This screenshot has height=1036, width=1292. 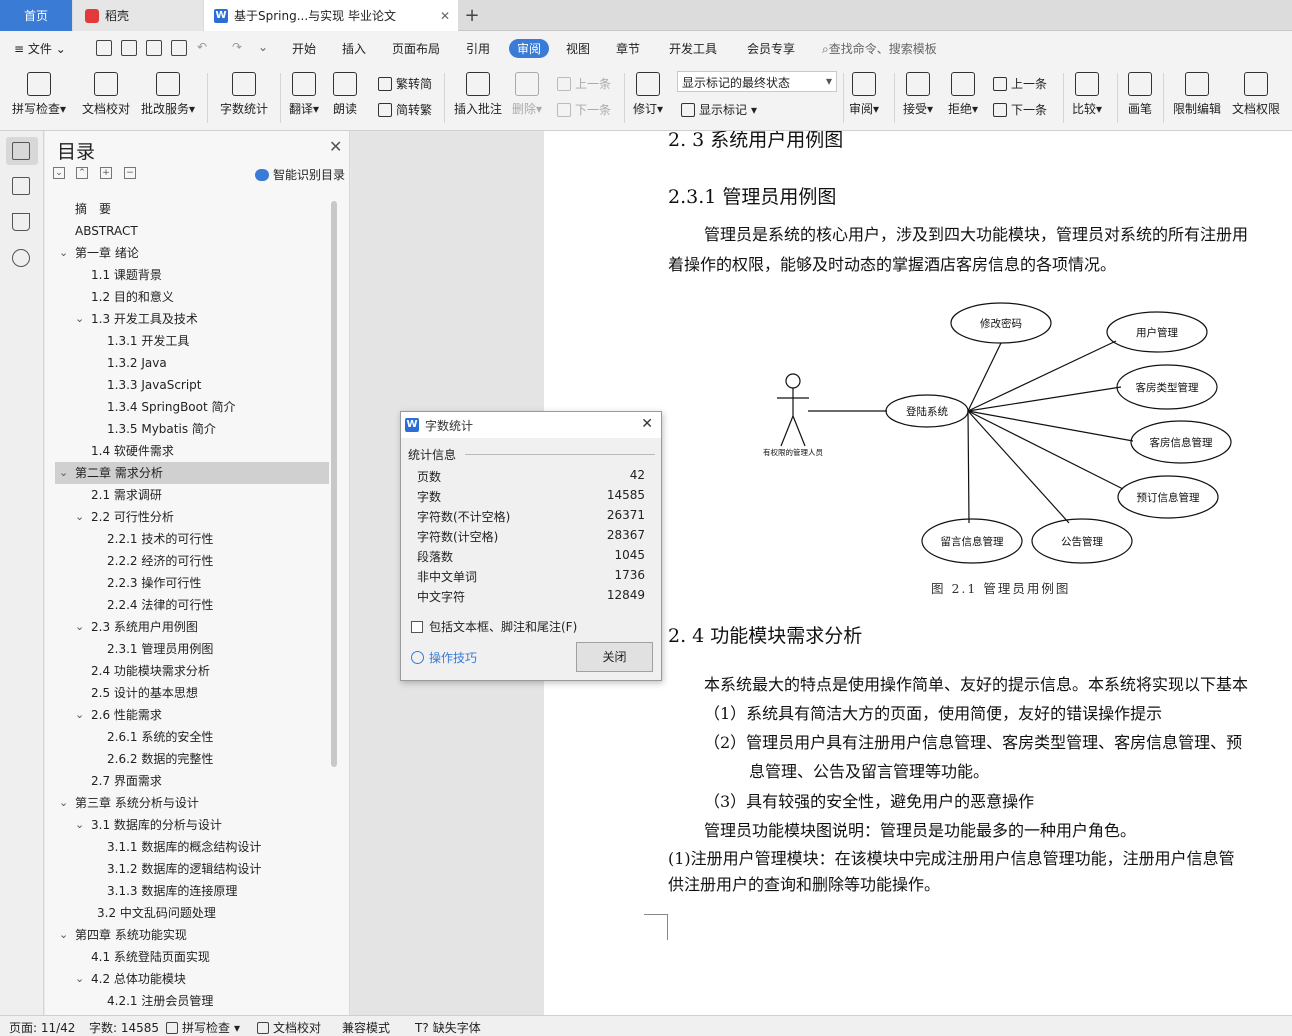 I want to click on translate-button: 翻译▾, so click(x=304, y=94).